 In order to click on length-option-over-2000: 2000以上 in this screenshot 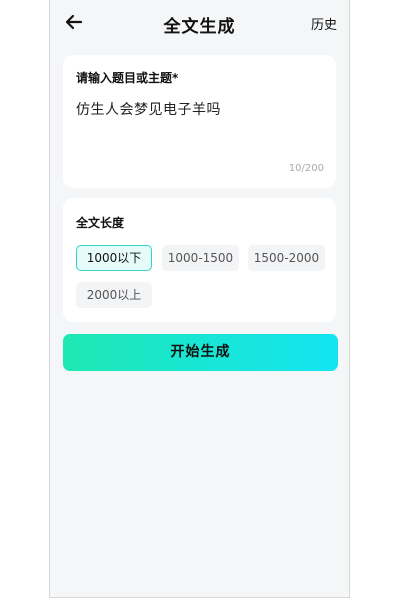, I will do `click(114, 295)`.